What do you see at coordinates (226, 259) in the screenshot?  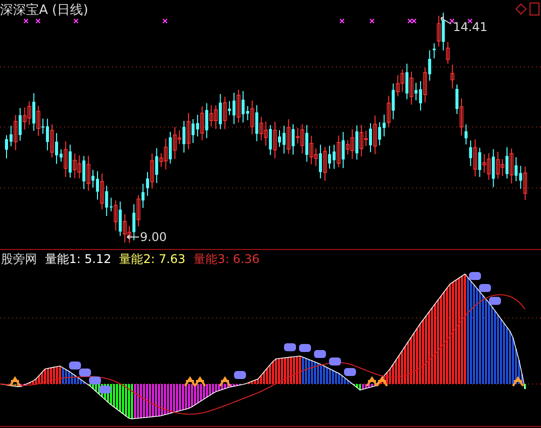 I see `indicator-value: 量能3: 6.36` at bounding box center [226, 259].